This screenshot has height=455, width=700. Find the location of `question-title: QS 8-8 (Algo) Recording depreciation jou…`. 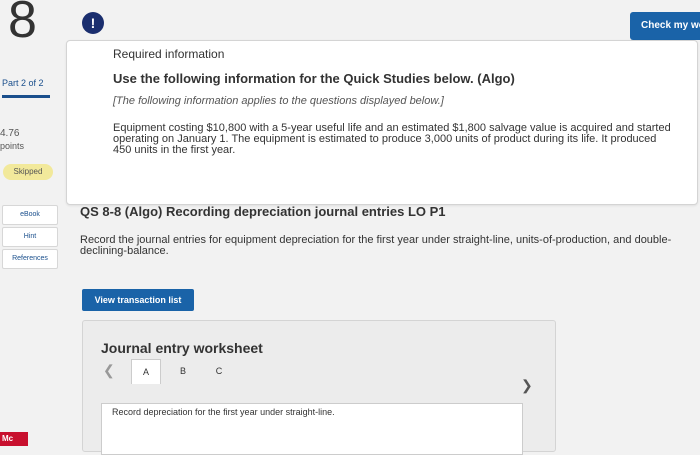

question-title: QS 8-8 (Algo) Recording depreciation jou… is located at coordinates (263, 211).